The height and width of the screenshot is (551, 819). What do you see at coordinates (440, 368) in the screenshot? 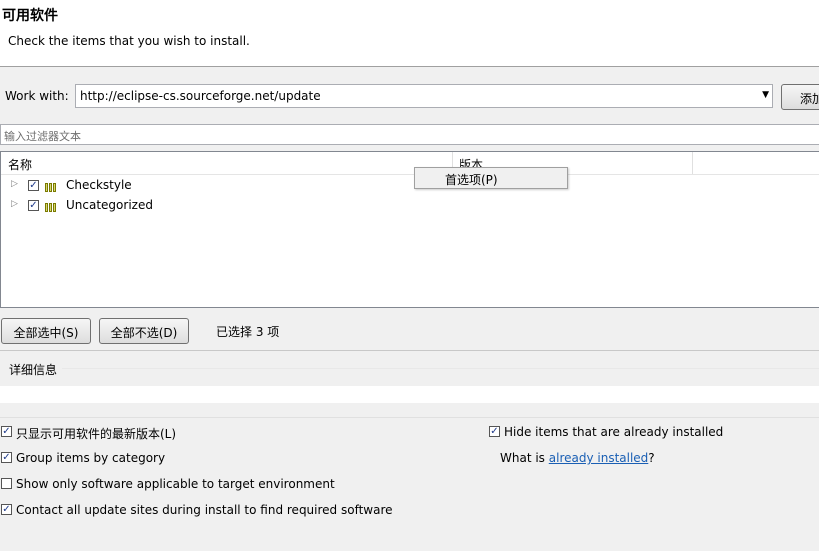
I see `details-divider` at bounding box center [440, 368].